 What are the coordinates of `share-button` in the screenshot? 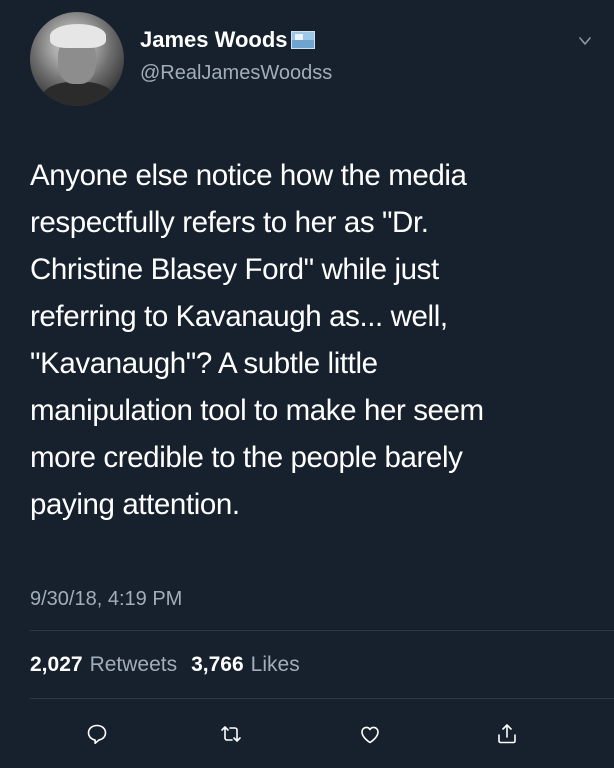 It's located at (507, 734).